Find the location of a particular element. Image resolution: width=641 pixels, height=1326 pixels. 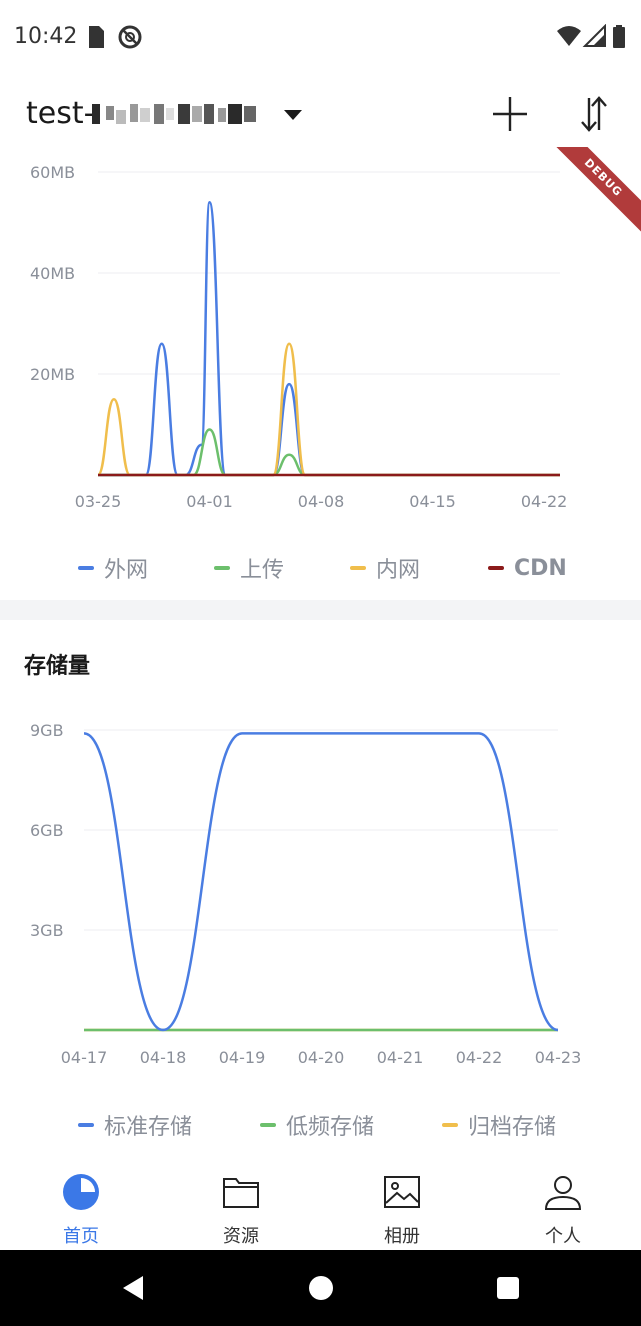

nav-label: 个人 is located at coordinates (563, 1236).